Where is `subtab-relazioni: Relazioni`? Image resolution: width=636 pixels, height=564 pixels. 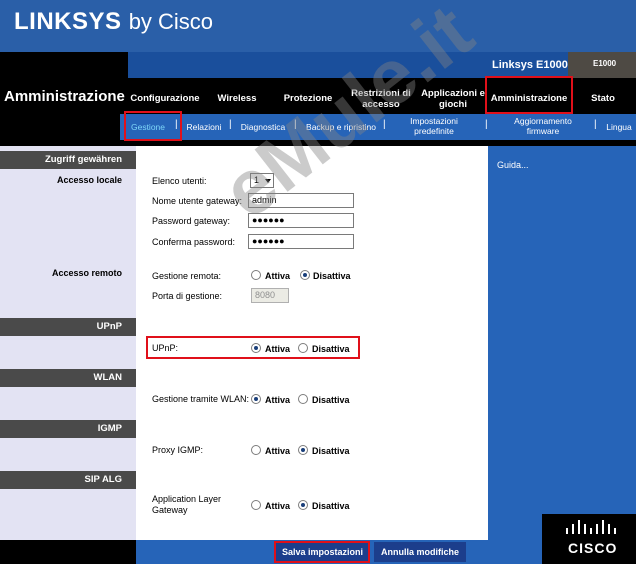 subtab-relazioni: Relazioni is located at coordinates (204, 127).